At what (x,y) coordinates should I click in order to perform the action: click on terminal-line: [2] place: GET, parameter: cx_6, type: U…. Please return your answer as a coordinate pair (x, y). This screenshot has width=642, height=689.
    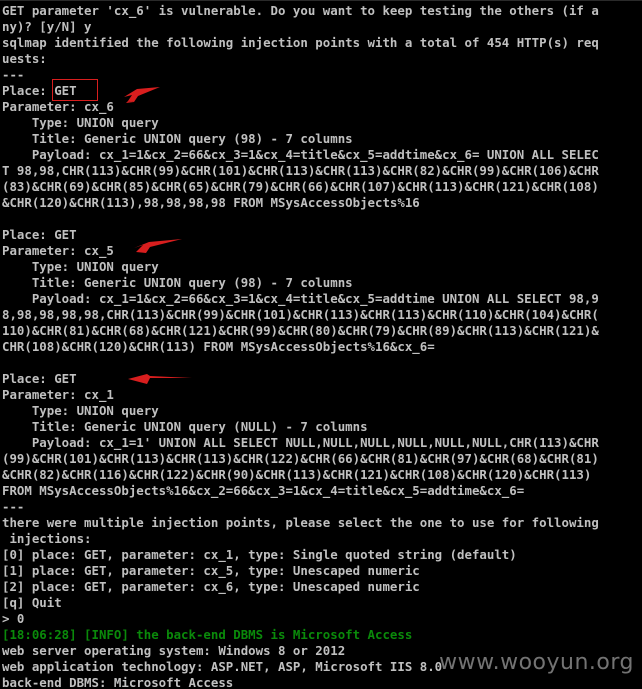
    Looking at the image, I should click on (211, 586).